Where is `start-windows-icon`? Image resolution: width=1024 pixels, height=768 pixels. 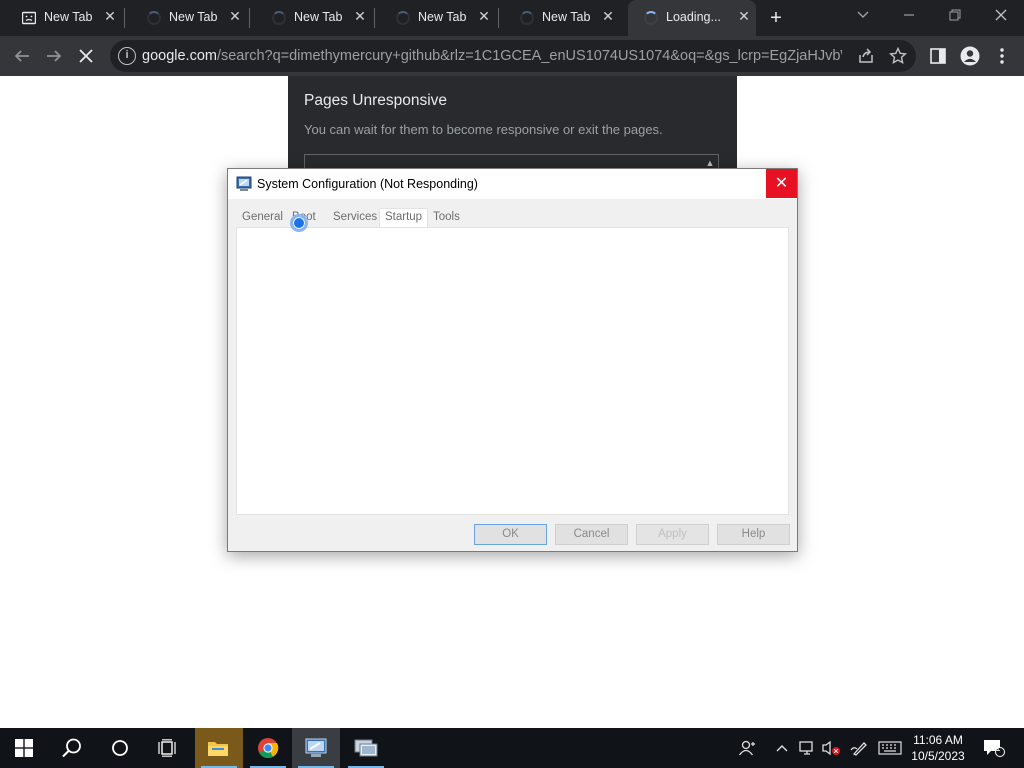 start-windows-icon is located at coordinates (24, 748).